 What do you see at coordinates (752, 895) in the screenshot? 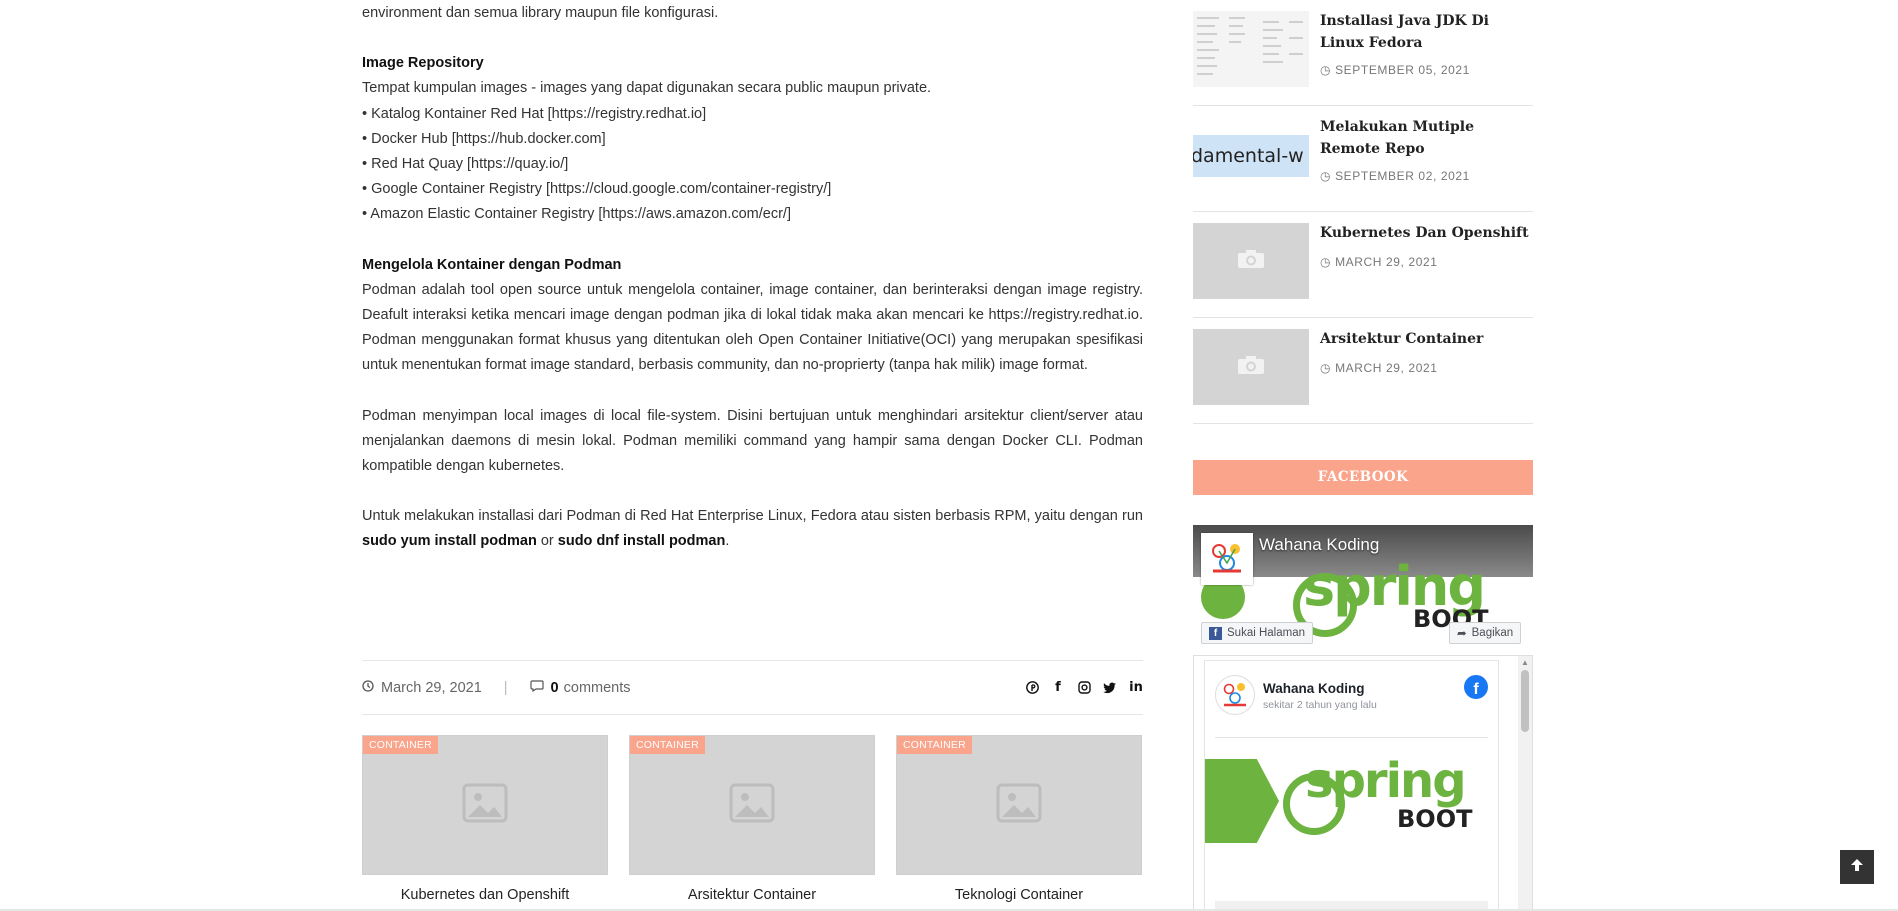
I see `related-title: Arsitektur Container` at bounding box center [752, 895].